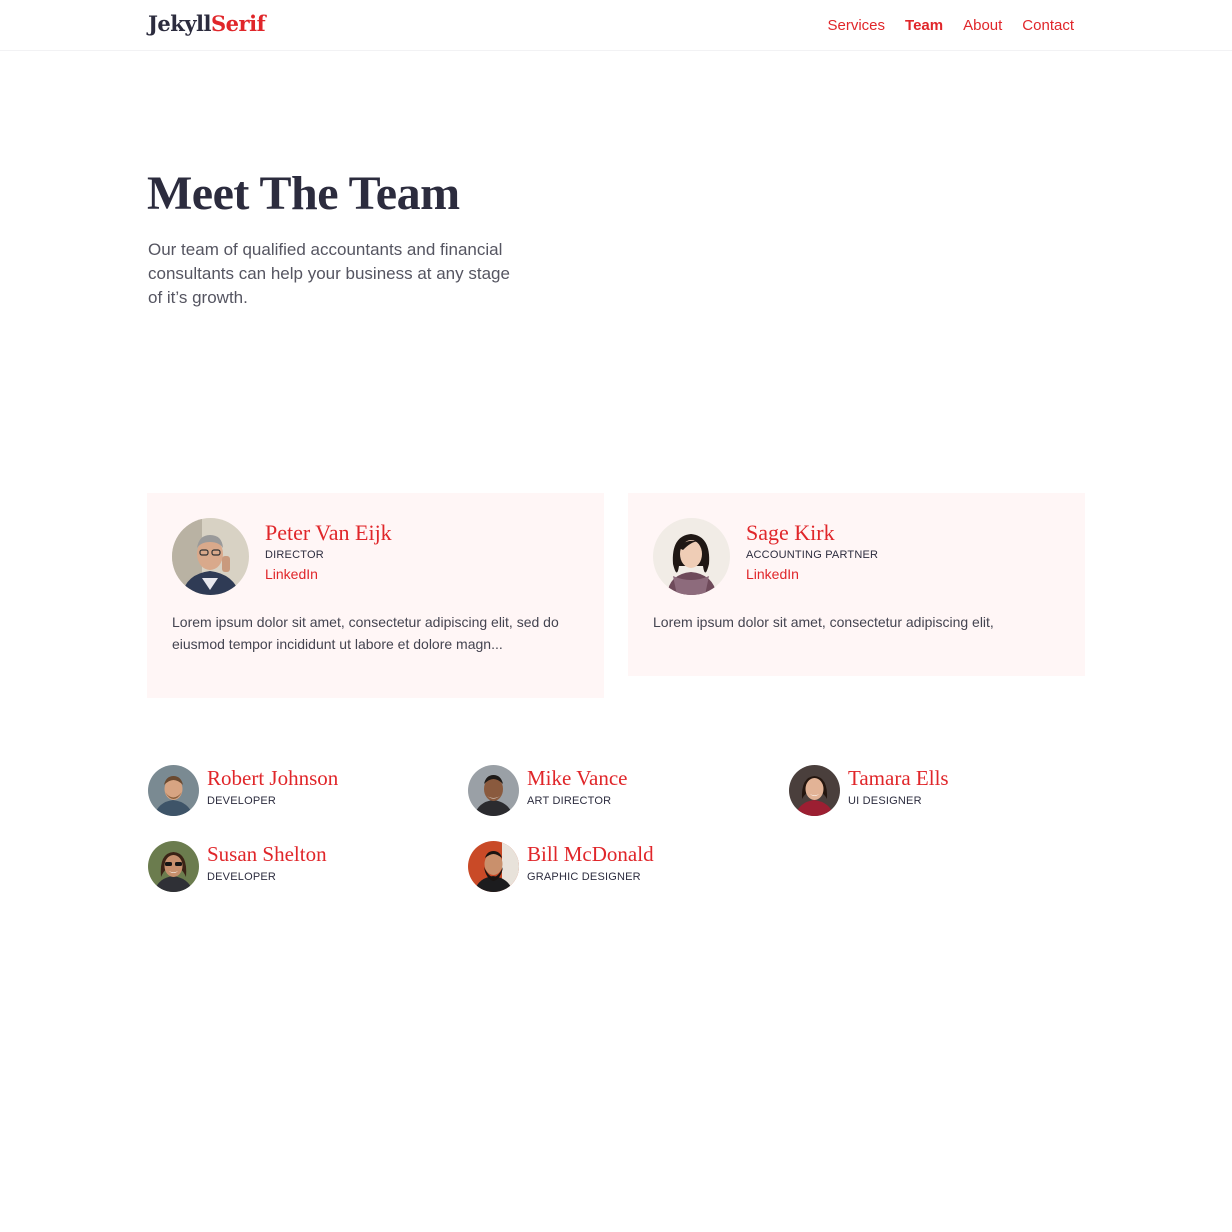 The image size is (1232, 1232). I want to click on nav-about: About, so click(982, 25).